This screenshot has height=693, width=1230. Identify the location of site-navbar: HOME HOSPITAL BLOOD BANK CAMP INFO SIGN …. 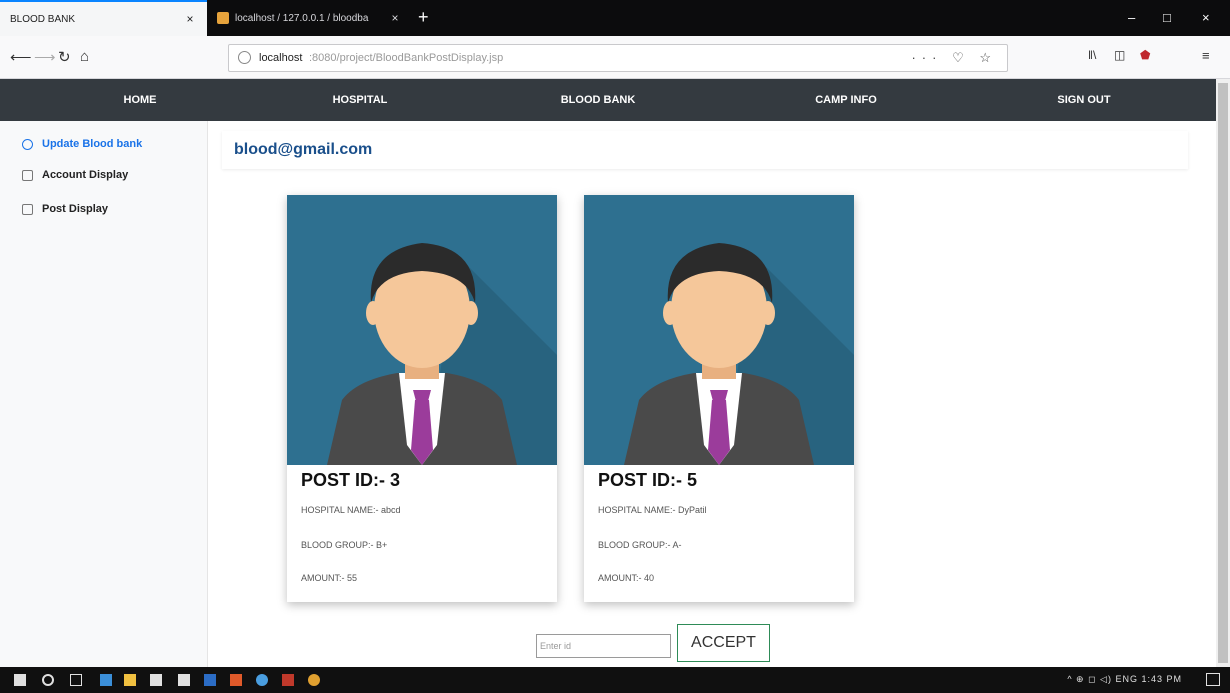
(608, 100).